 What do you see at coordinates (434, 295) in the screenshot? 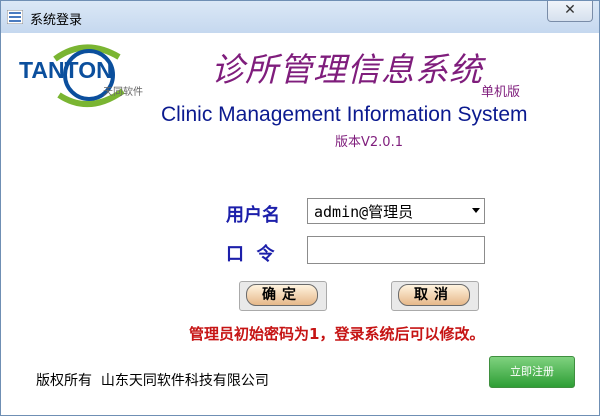
I see `cancel-button: 取消` at bounding box center [434, 295].